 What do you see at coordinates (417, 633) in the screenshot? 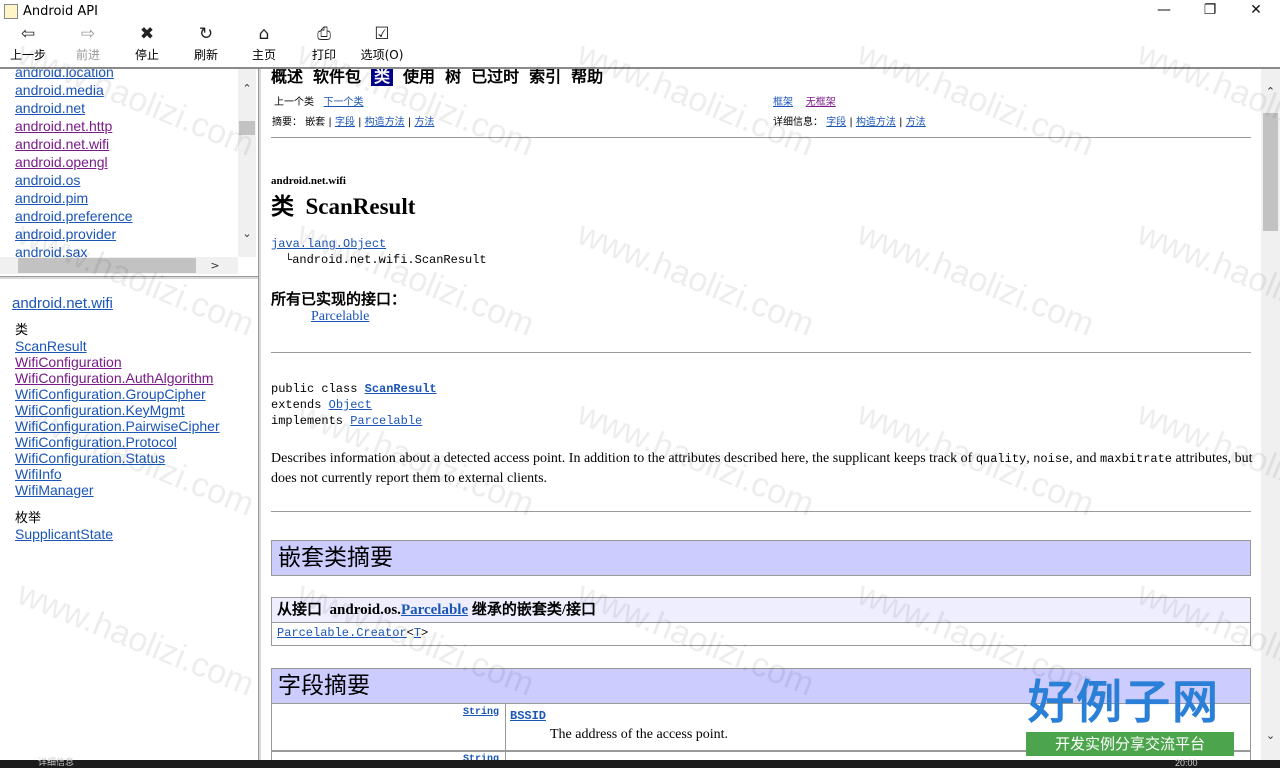
I see `inherit-type-link: T` at bounding box center [417, 633].